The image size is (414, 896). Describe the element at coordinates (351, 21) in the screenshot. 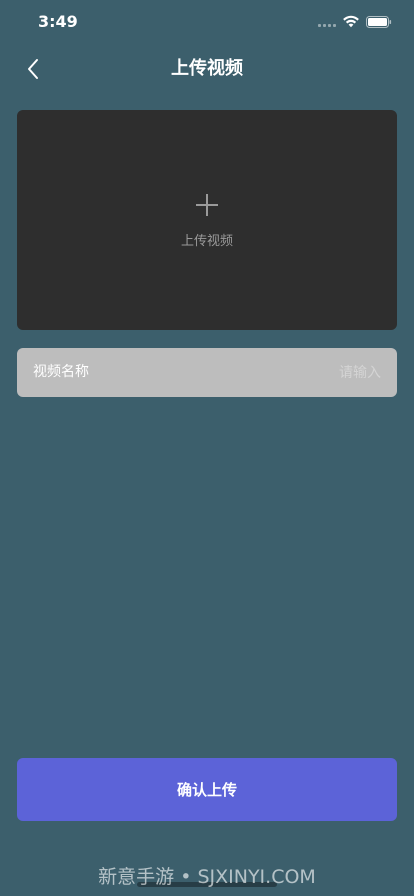

I see `wifi-icon` at that location.